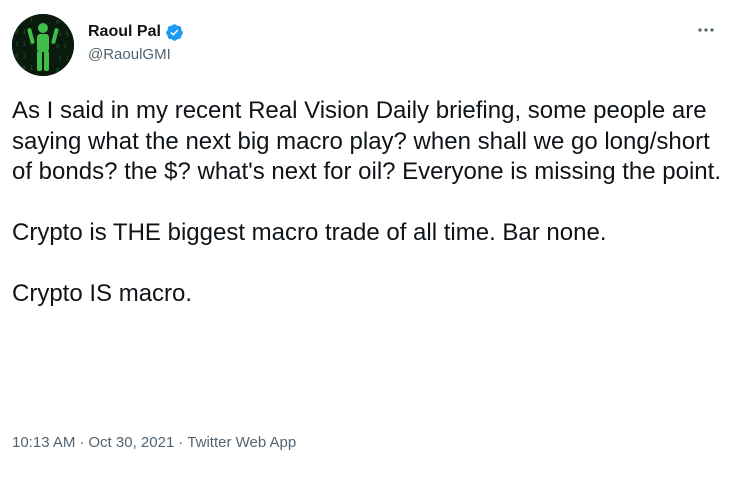 This screenshot has width=733, height=477. I want to click on timestamp-date: Oct 30, 2021, so click(131, 442).